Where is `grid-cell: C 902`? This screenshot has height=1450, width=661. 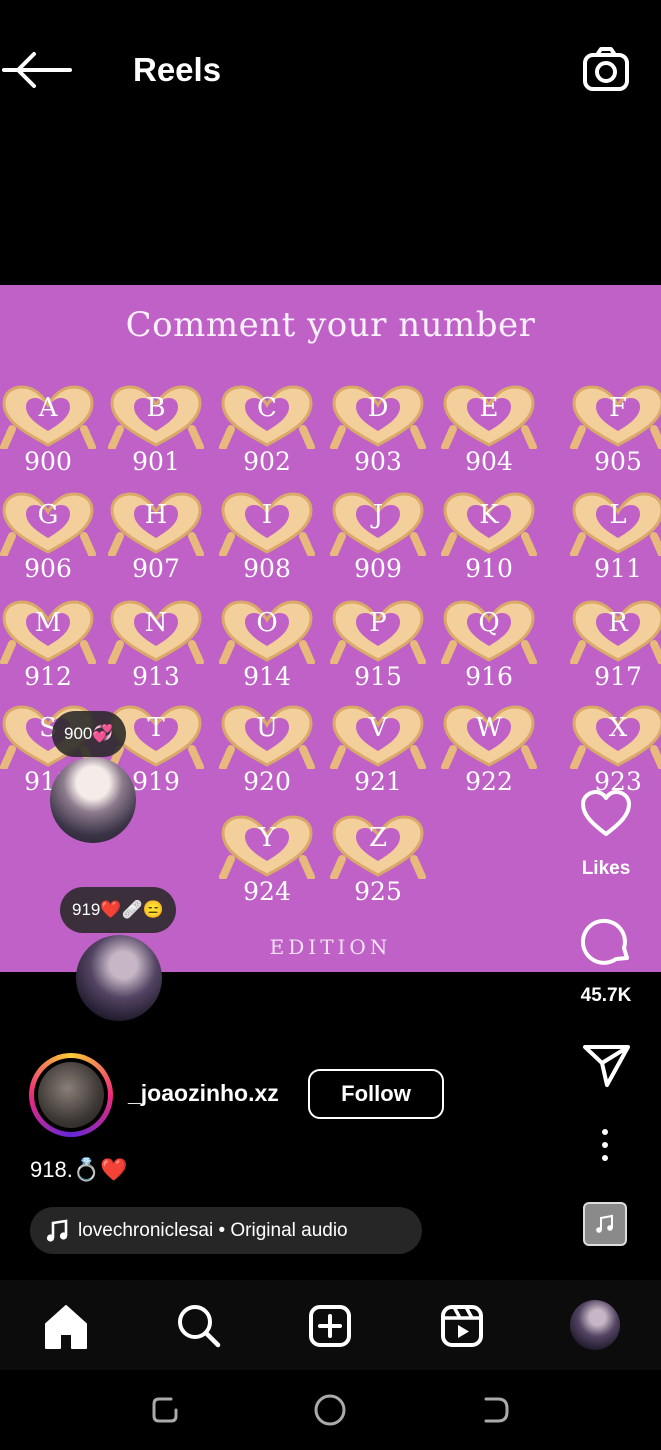 grid-cell: C 902 is located at coordinates (272, 435).